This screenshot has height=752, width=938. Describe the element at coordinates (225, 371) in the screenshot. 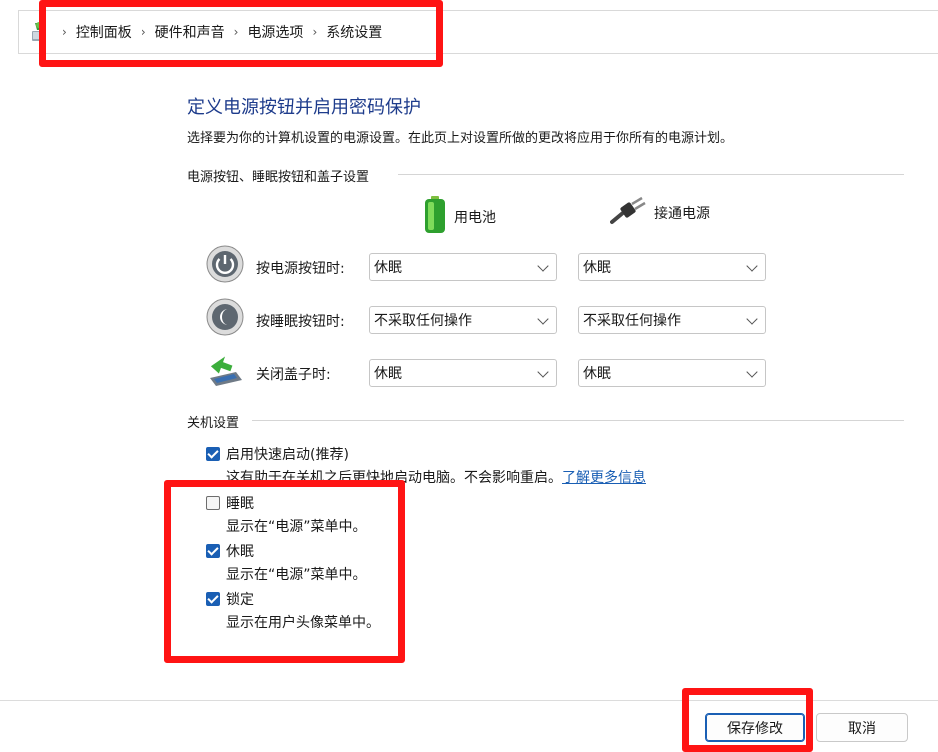

I see `laptop-lid-icon` at that location.